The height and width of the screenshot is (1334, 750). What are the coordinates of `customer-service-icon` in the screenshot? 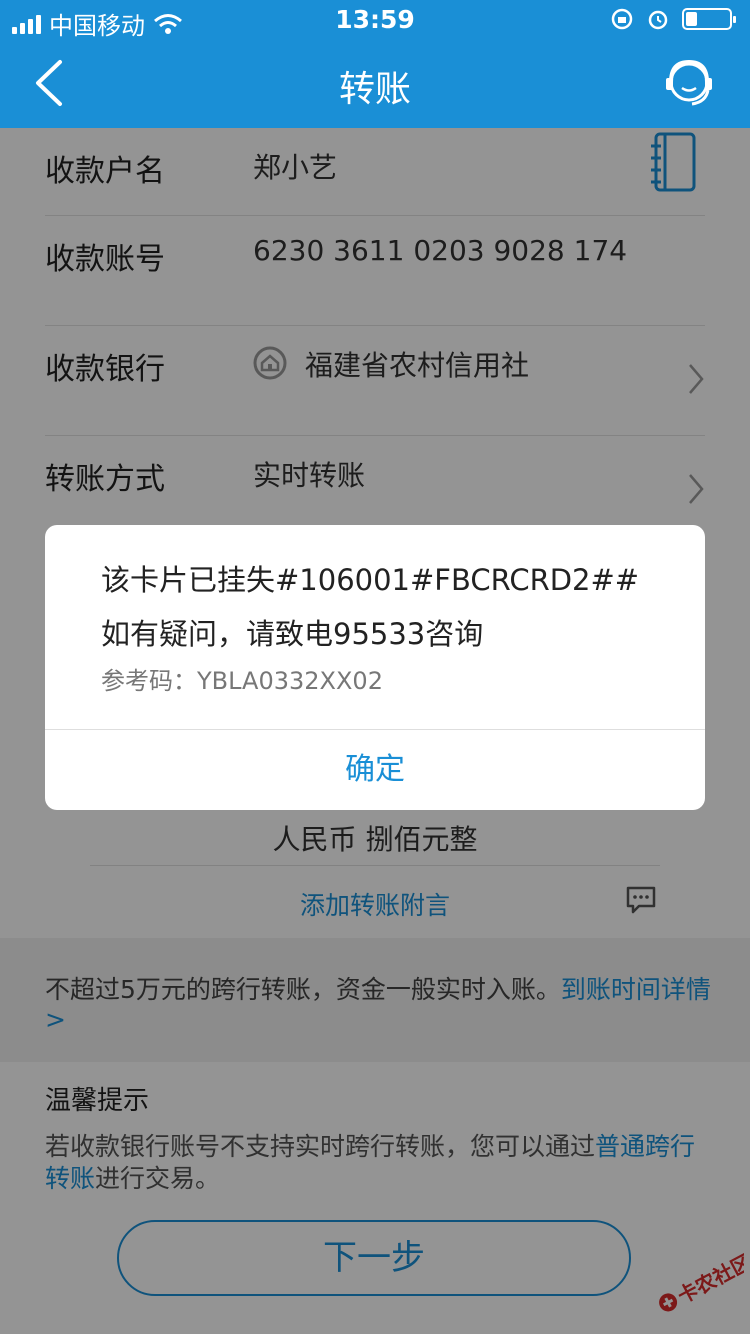 It's located at (689, 83).